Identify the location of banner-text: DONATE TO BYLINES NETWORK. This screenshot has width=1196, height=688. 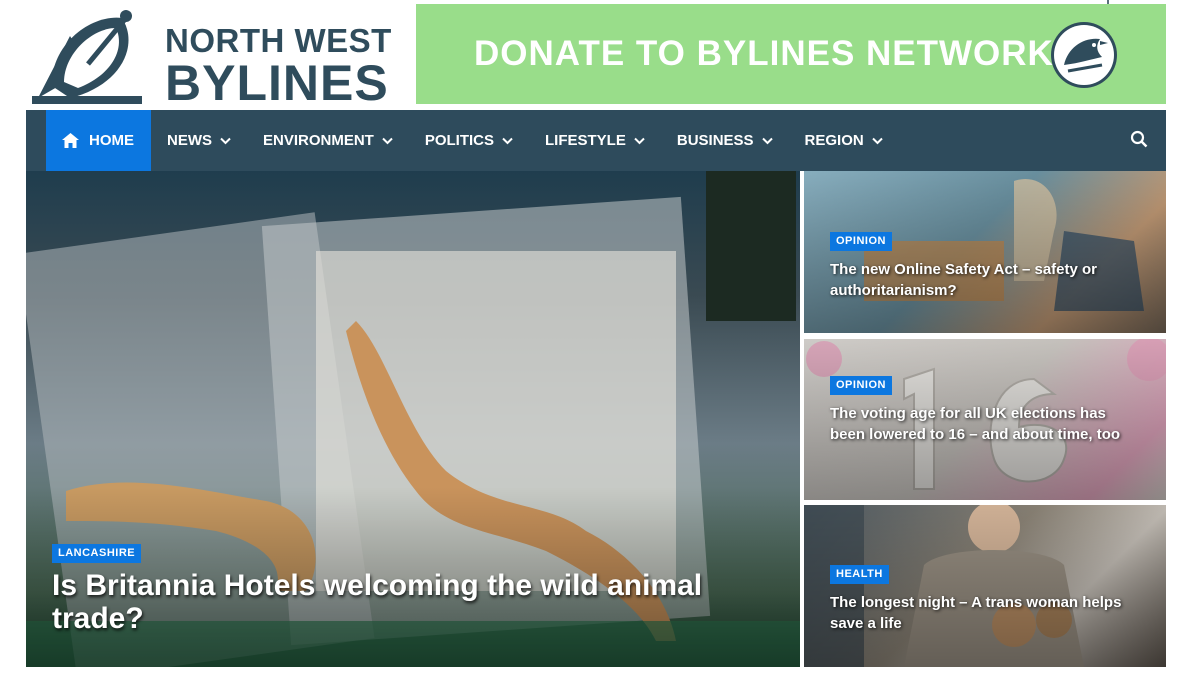
(764, 53).